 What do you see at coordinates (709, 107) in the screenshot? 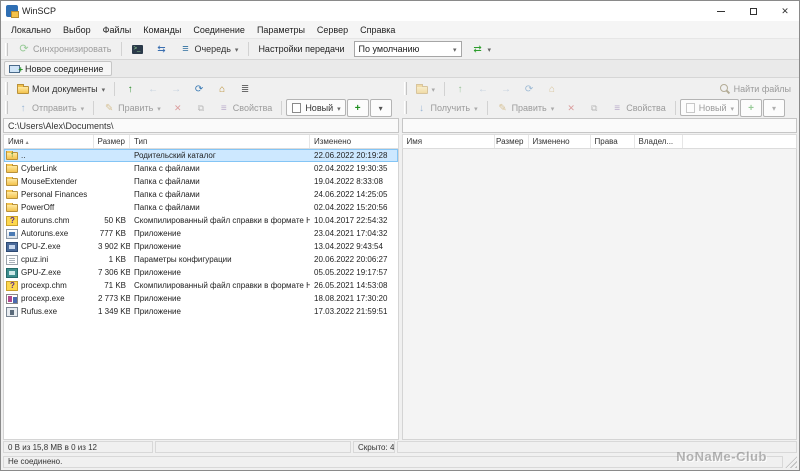
I see `remote-new-button: Новый` at bounding box center [709, 107].